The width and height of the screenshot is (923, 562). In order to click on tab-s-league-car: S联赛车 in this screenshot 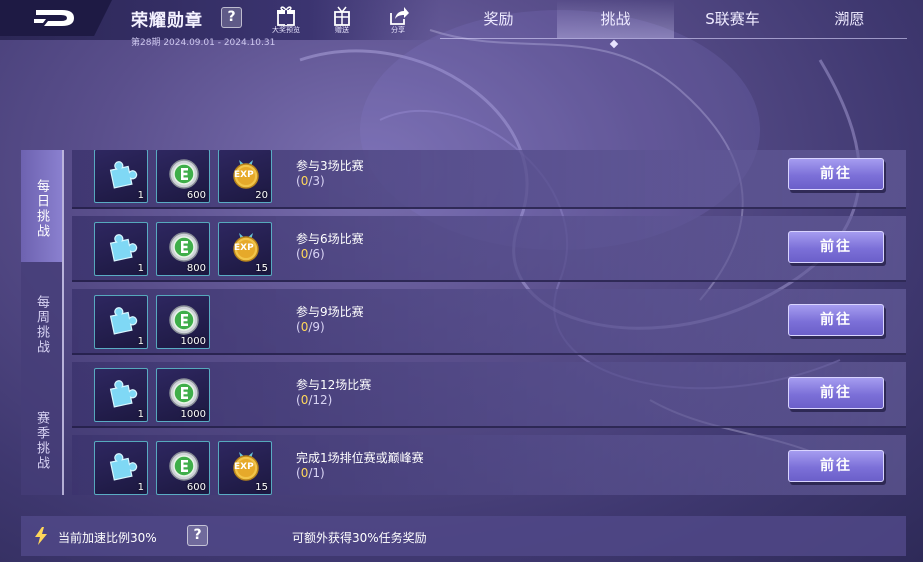, I will do `click(732, 19)`.